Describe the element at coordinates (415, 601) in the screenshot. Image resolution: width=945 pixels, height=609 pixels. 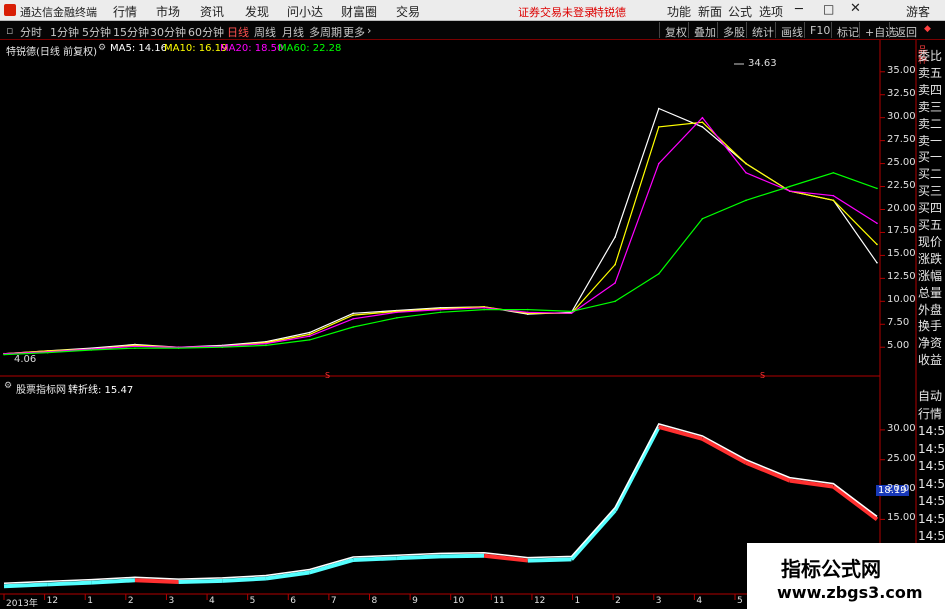
I see `x-tick-label: 9` at that location.